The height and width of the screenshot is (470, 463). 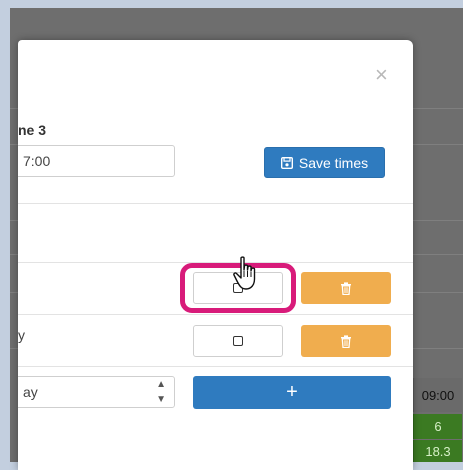 I want to click on background-green-cell: 6, so click(x=437, y=426).